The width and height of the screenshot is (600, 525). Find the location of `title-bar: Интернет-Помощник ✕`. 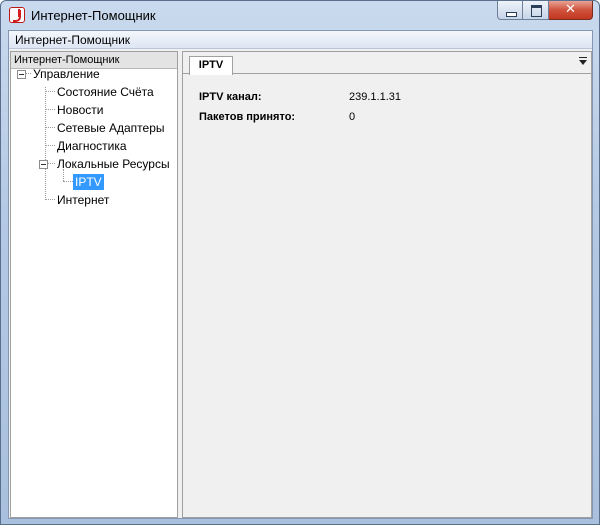

title-bar: Интернет-Помощник ✕ is located at coordinates (300, 15).